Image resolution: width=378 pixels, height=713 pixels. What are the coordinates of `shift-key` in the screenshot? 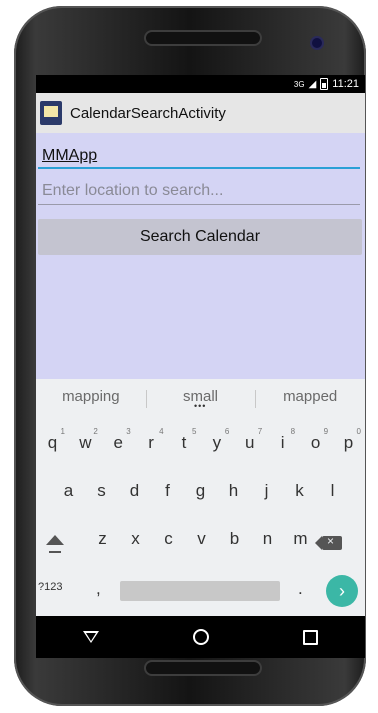 It's located at (61, 544).